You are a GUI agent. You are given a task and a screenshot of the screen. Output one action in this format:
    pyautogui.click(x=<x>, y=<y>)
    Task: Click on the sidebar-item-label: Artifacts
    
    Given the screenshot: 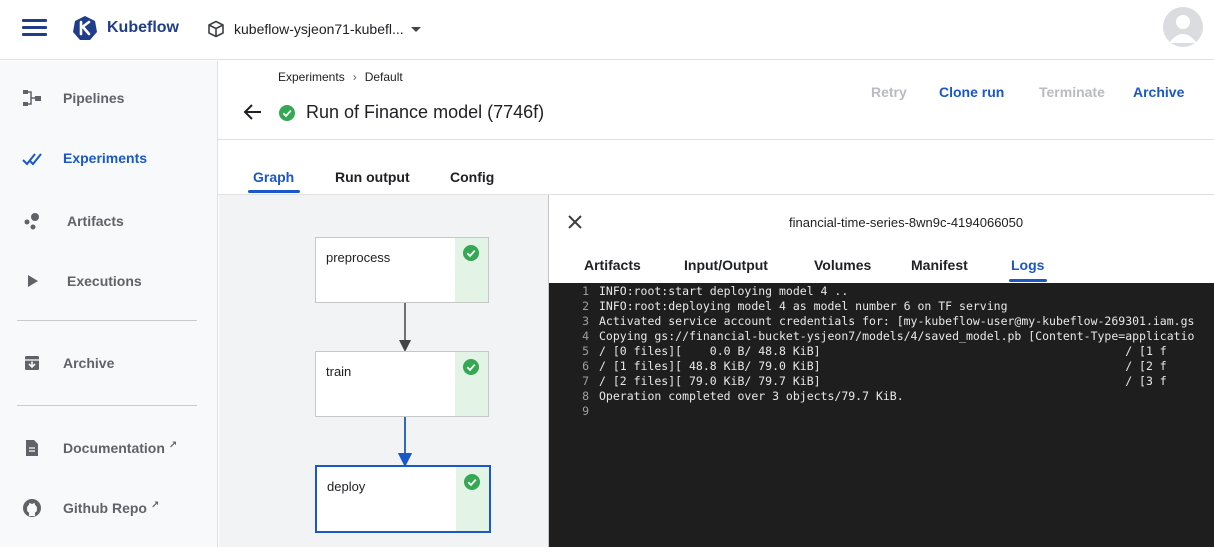 What is the action you would take?
    pyautogui.click(x=95, y=221)
    